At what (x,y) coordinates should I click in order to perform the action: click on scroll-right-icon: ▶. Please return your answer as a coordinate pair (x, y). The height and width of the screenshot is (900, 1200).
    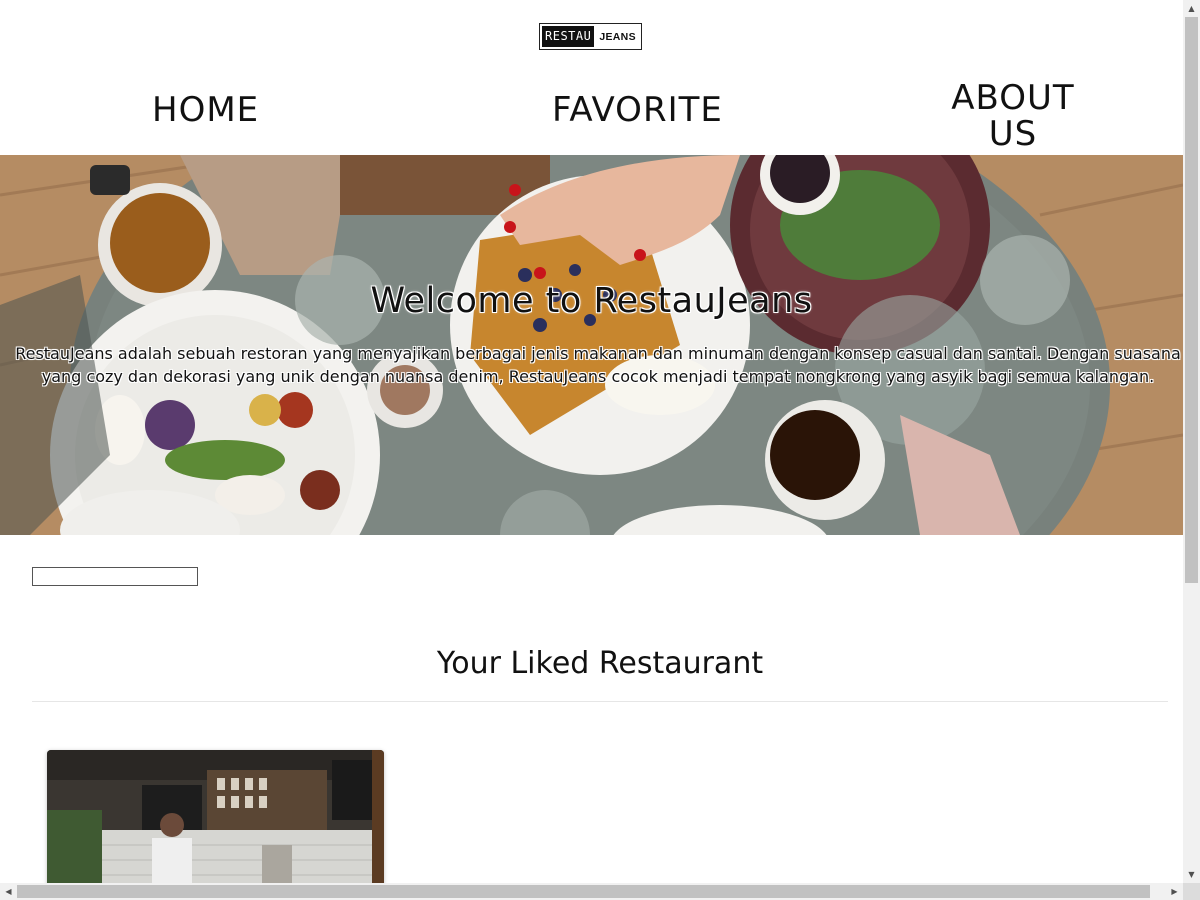
    Looking at the image, I should click on (1174, 891).